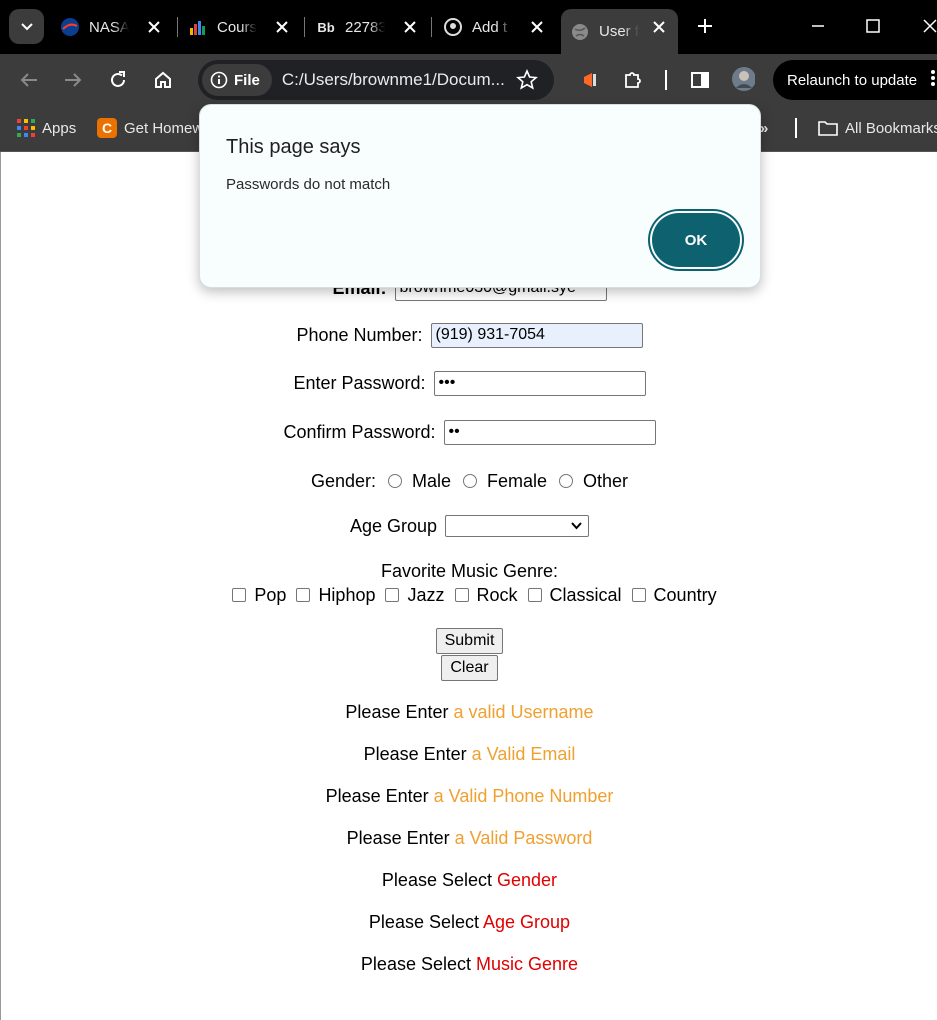  I want to click on avatar-icon, so click(743, 79).